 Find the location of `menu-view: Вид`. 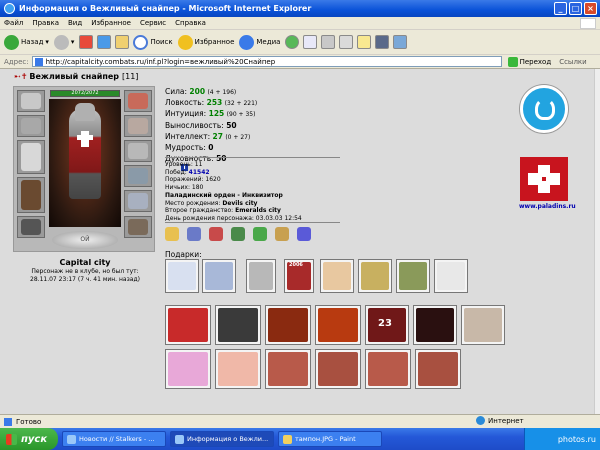

menu-view: Вид is located at coordinates (75, 23).